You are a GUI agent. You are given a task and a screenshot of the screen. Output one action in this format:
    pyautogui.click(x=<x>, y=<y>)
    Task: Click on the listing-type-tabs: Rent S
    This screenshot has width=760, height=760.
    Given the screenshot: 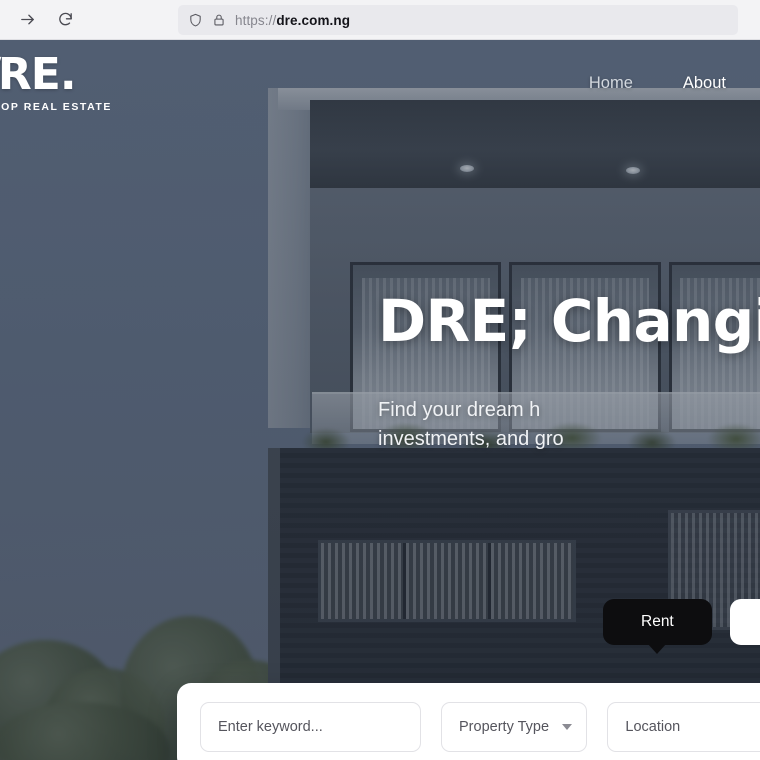 What is the action you would take?
    pyautogui.click(x=681, y=622)
    